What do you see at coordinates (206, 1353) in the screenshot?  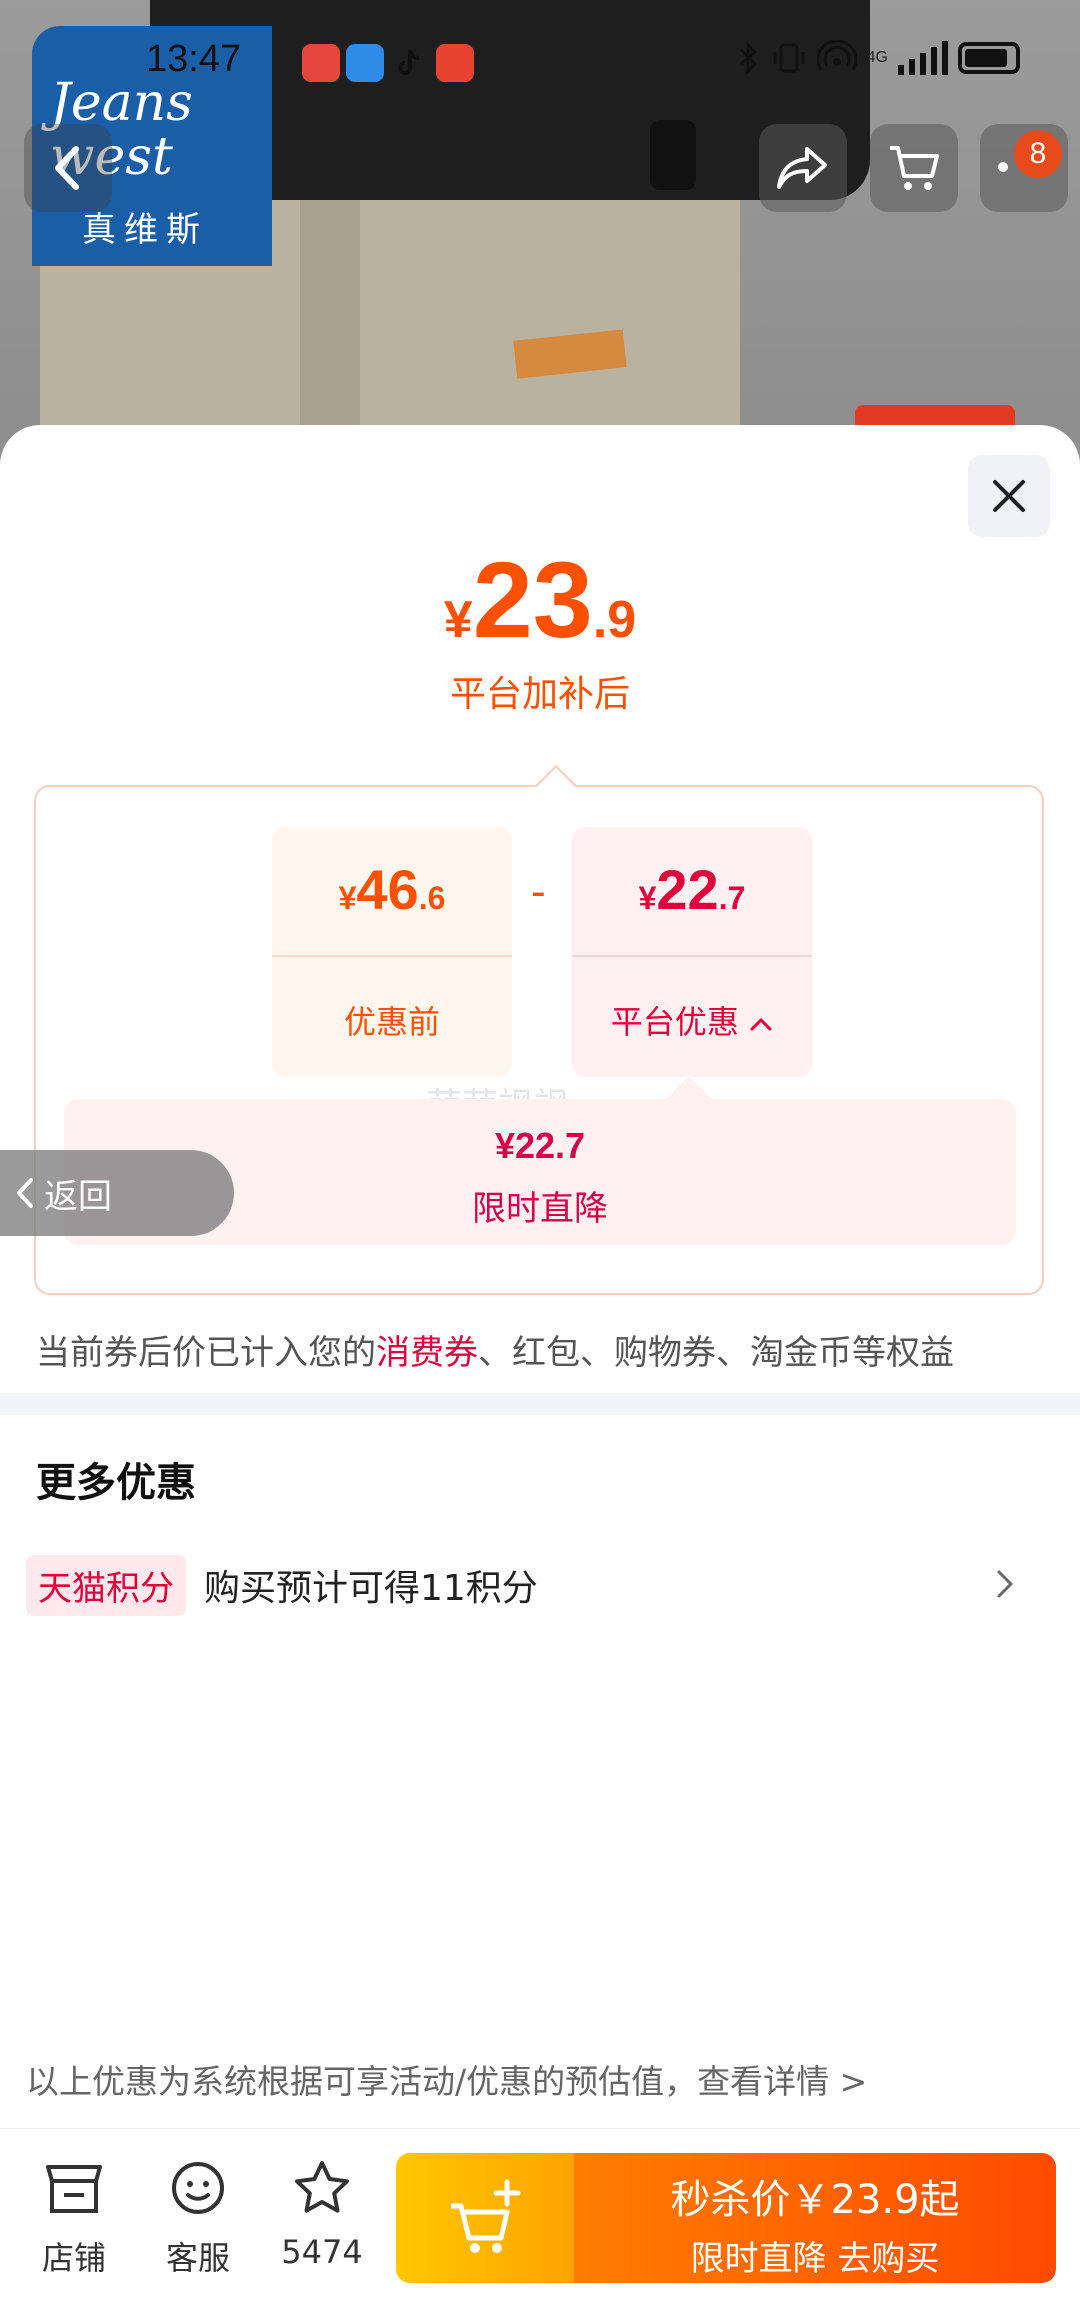 I see `coupon-note-prefix: 当前券后价已计入您的` at bounding box center [206, 1353].